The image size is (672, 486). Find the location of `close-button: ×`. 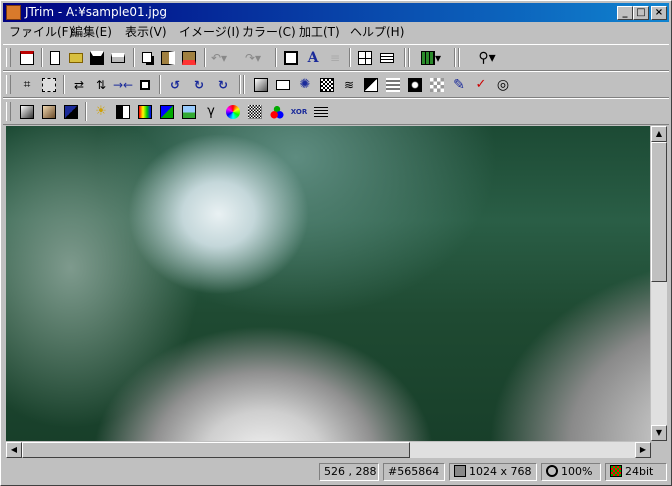

close-button: × is located at coordinates (659, 13).